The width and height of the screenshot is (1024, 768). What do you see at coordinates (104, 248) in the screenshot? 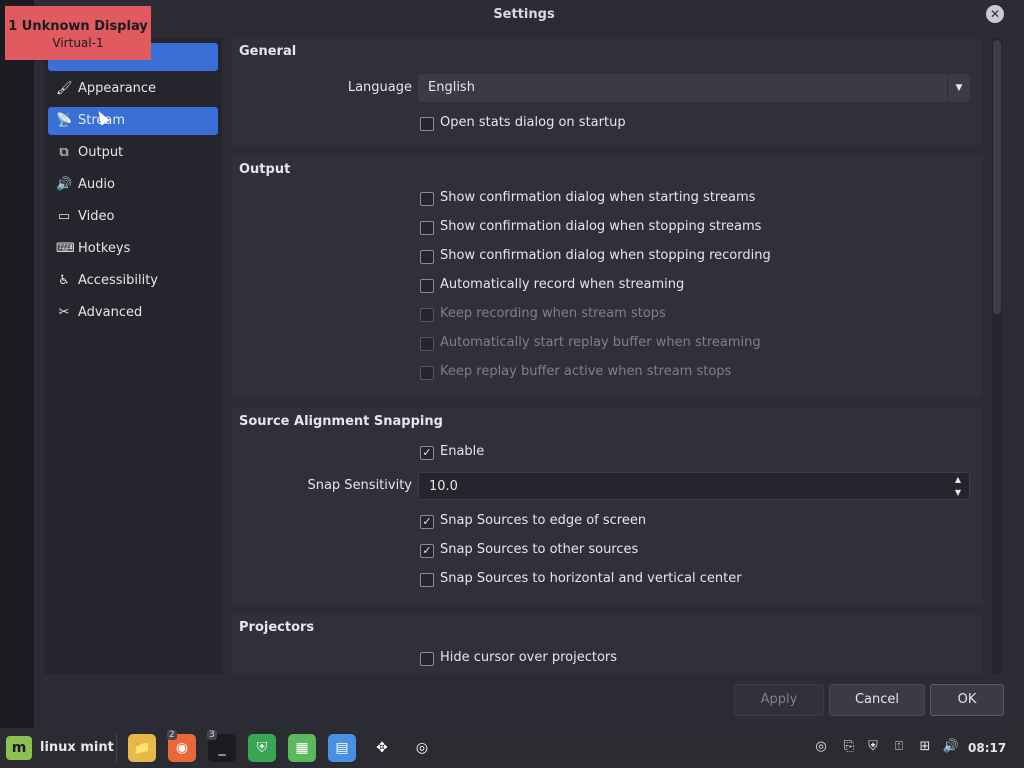
I see `sidebar-item-label: Hotkeys` at bounding box center [104, 248].